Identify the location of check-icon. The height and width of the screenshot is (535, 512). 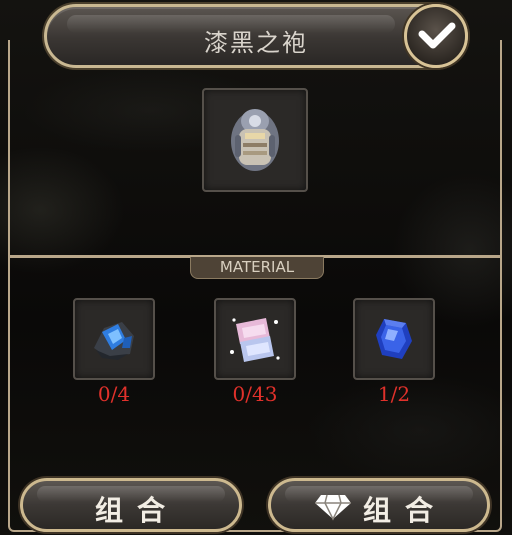
(437, 35).